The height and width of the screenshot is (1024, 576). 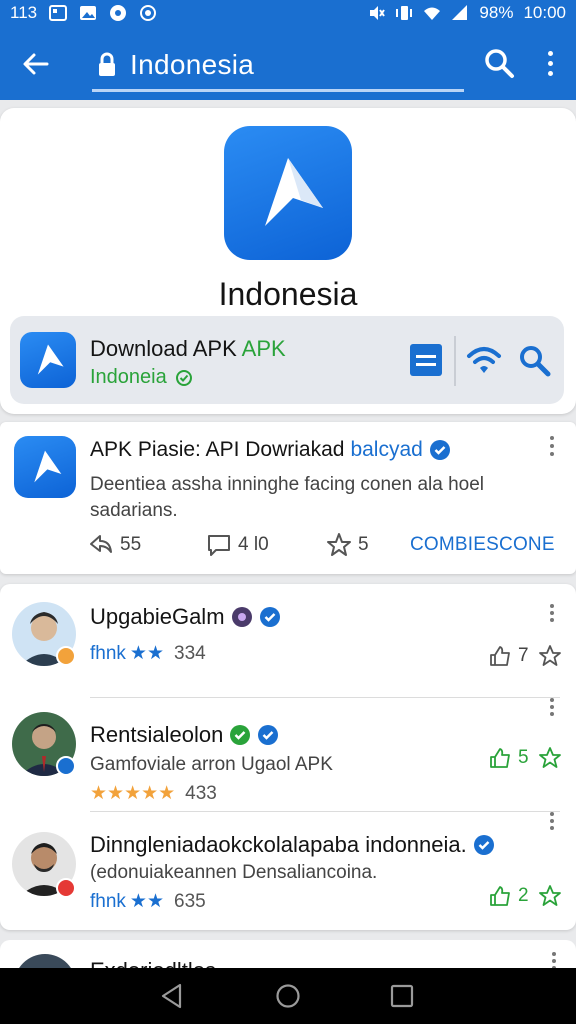 I want to click on star-action: 5, so click(x=347, y=545).